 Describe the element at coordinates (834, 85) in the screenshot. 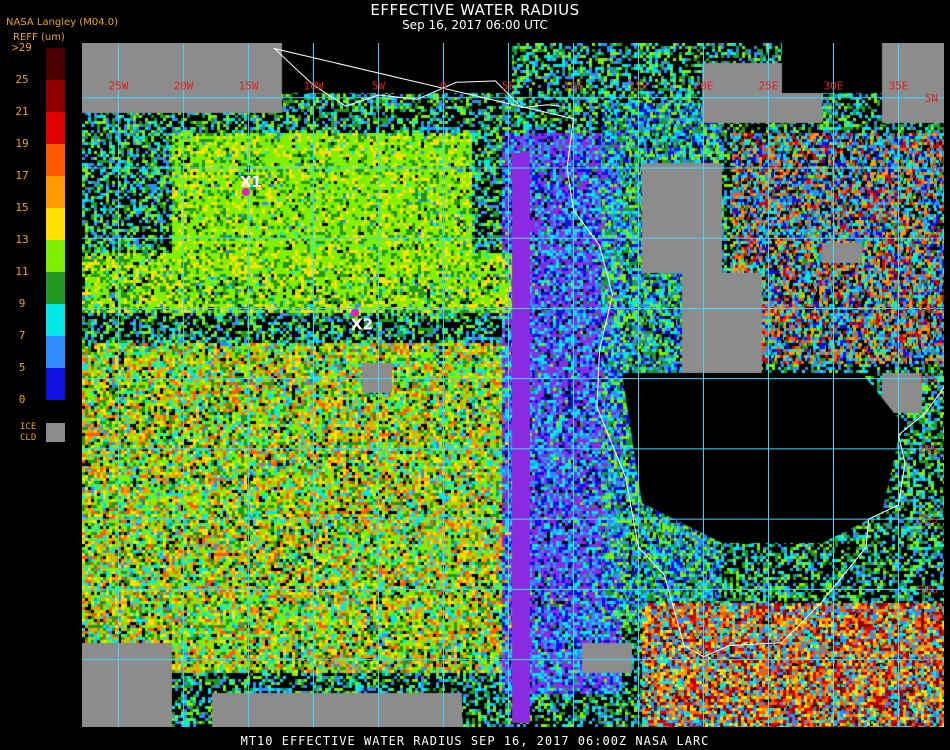

I see `lon-grid-label: 30E` at that location.